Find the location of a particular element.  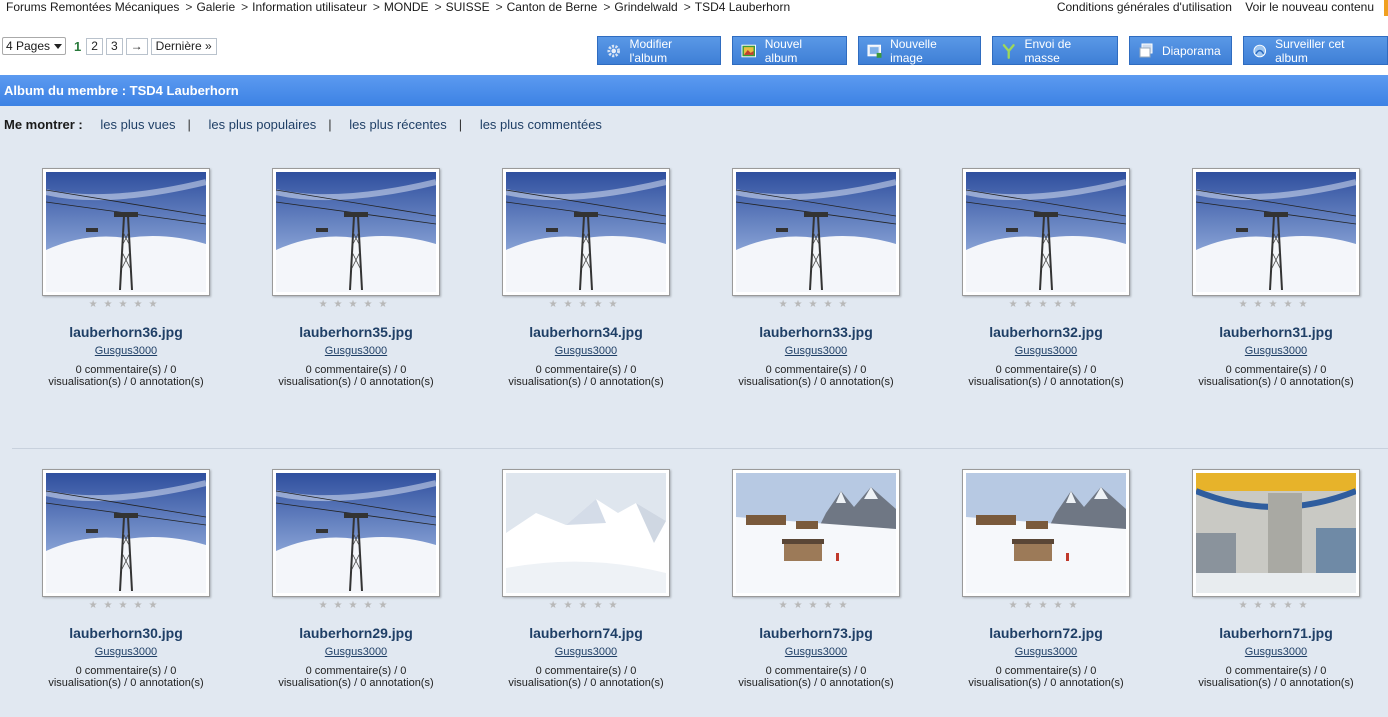

breadcrumb-grindelwald: Grindelwald is located at coordinates (645, 7).